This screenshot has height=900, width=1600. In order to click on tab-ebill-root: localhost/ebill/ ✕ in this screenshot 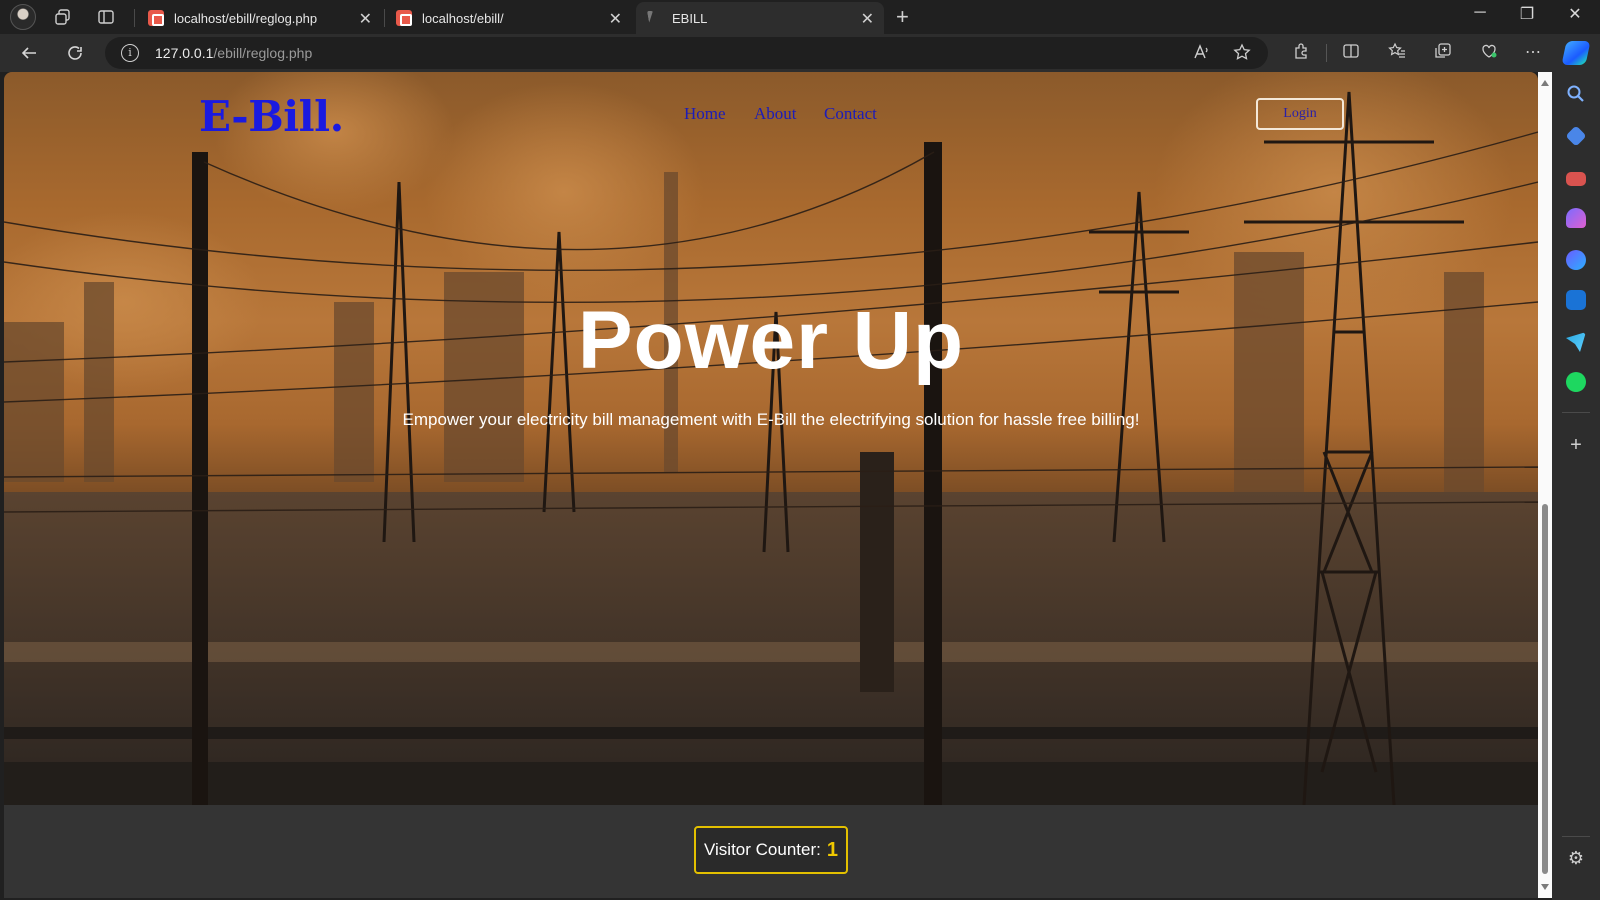, I will do `click(509, 18)`.